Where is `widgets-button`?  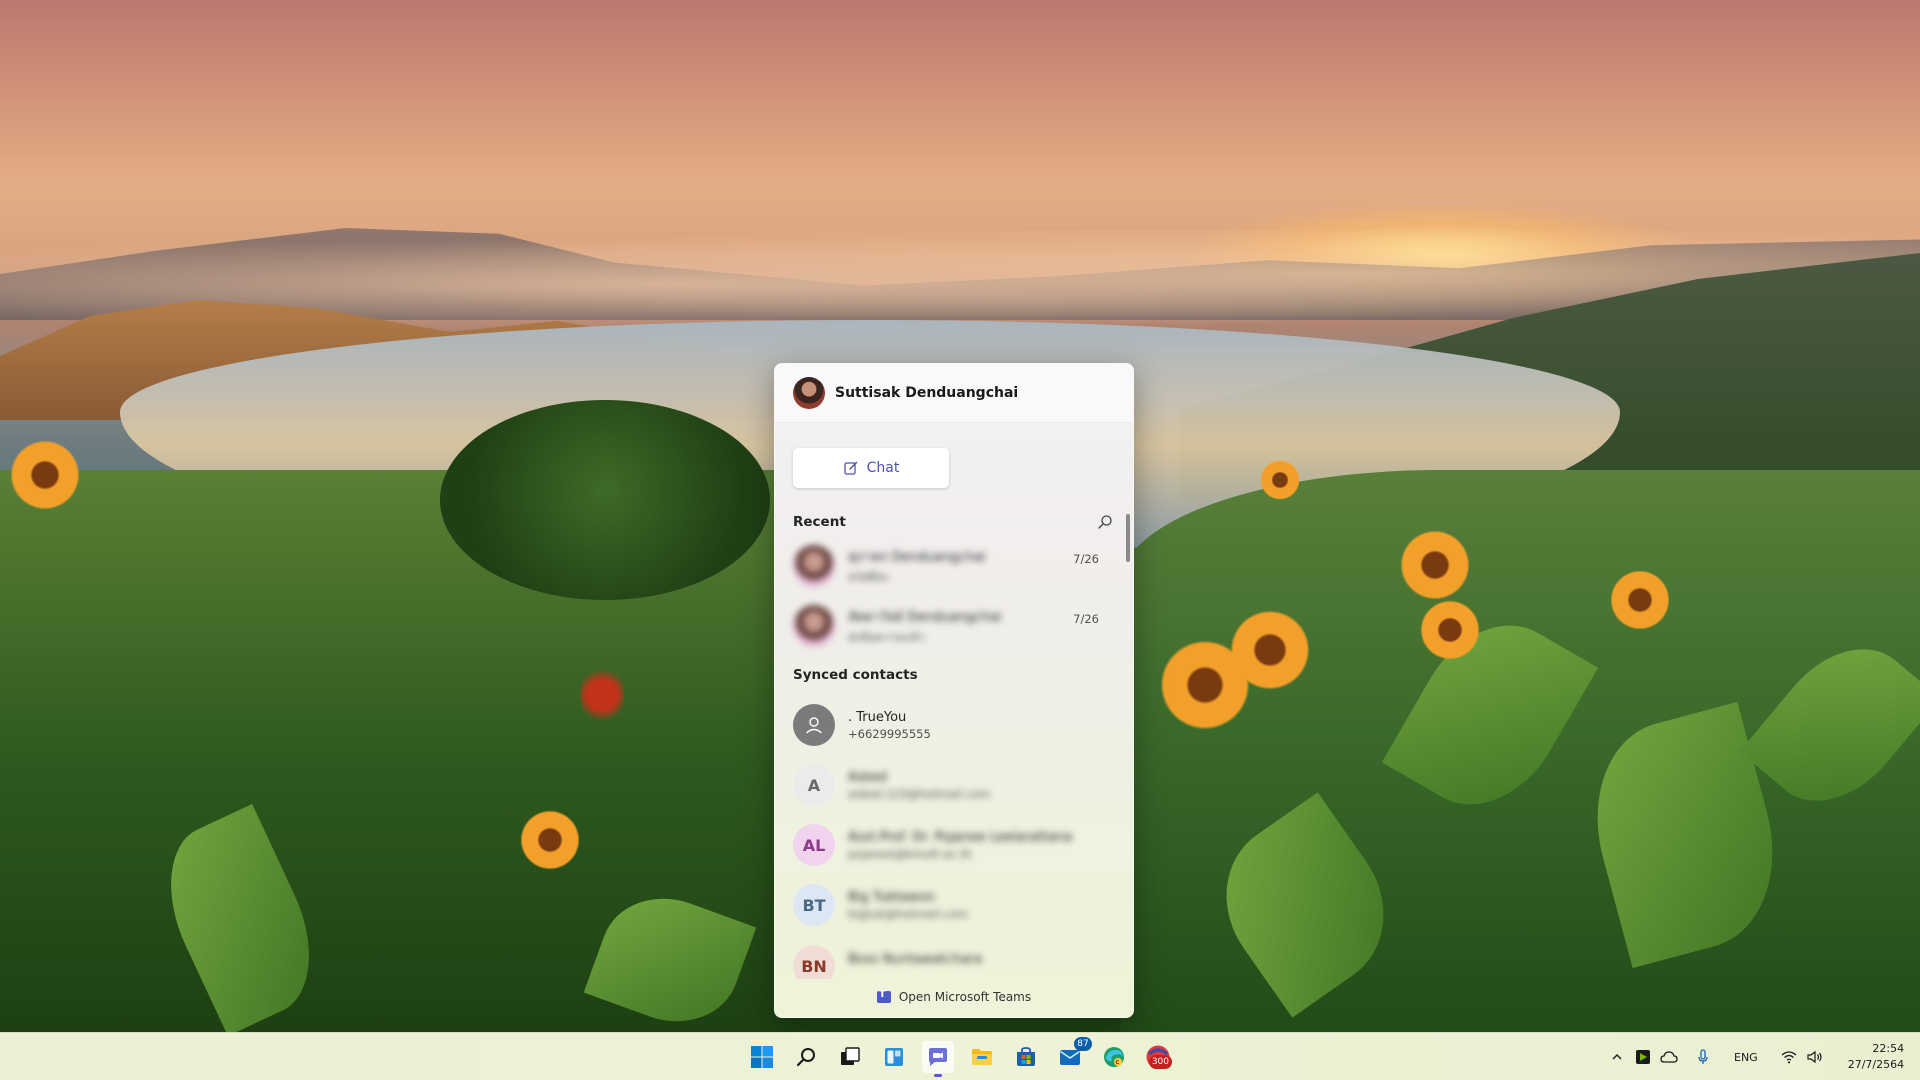
widgets-button is located at coordinates (894, 1057).